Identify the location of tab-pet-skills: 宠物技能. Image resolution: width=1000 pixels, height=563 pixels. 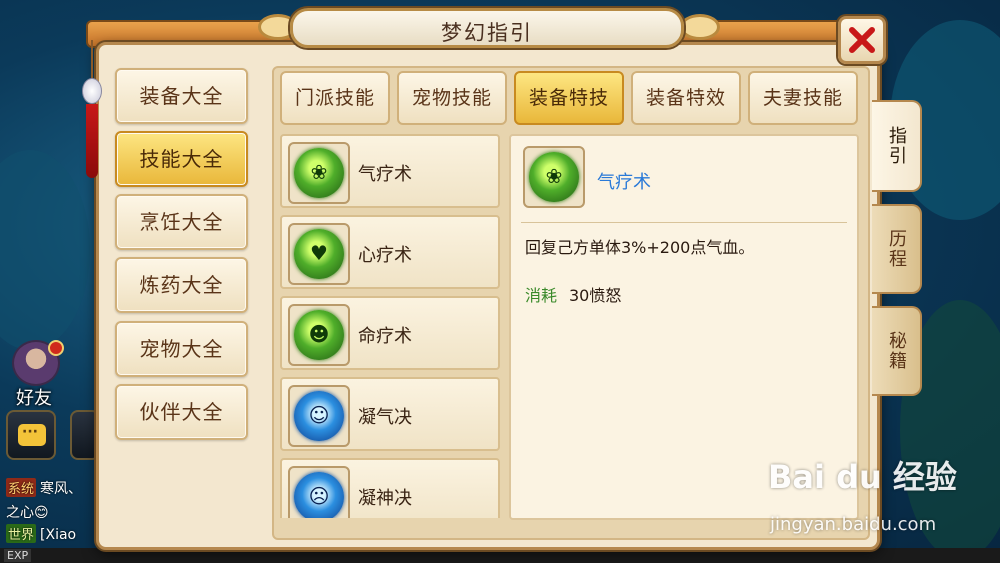
(452, 98).